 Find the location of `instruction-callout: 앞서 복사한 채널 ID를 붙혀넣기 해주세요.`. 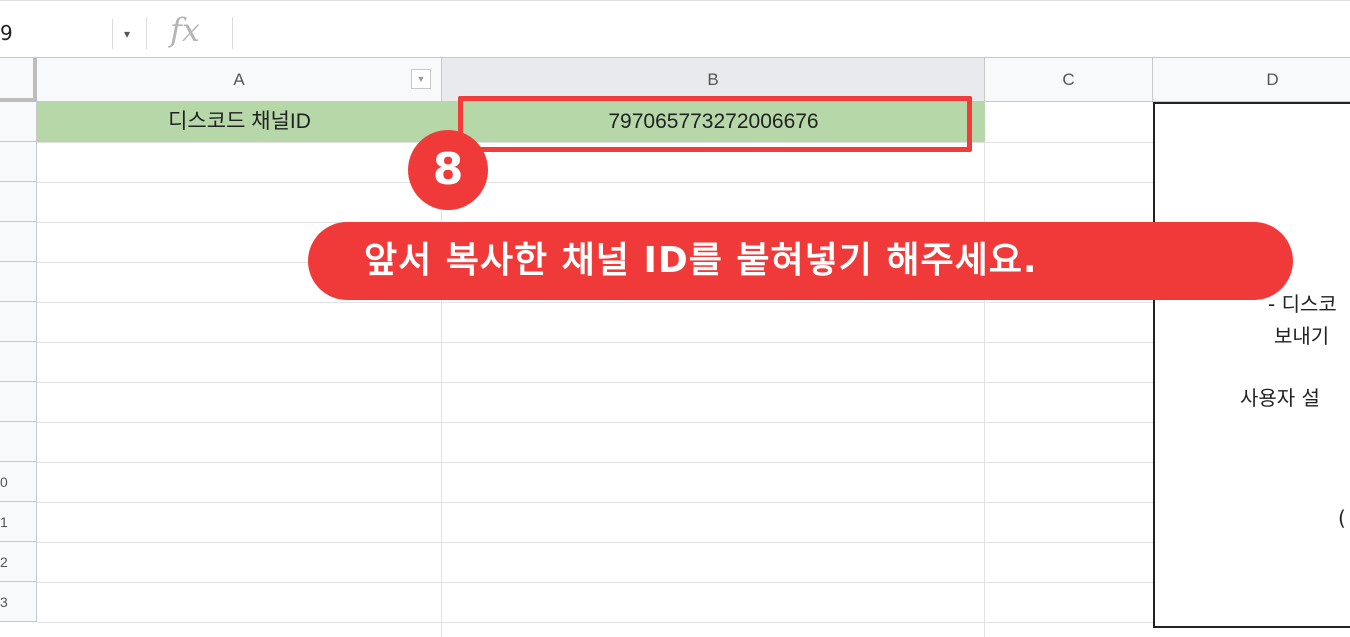

instruction-callout: 앞서 복사한 채널 ID를 붙혀넣기 해주세요. is located at coordinates (800, 261).